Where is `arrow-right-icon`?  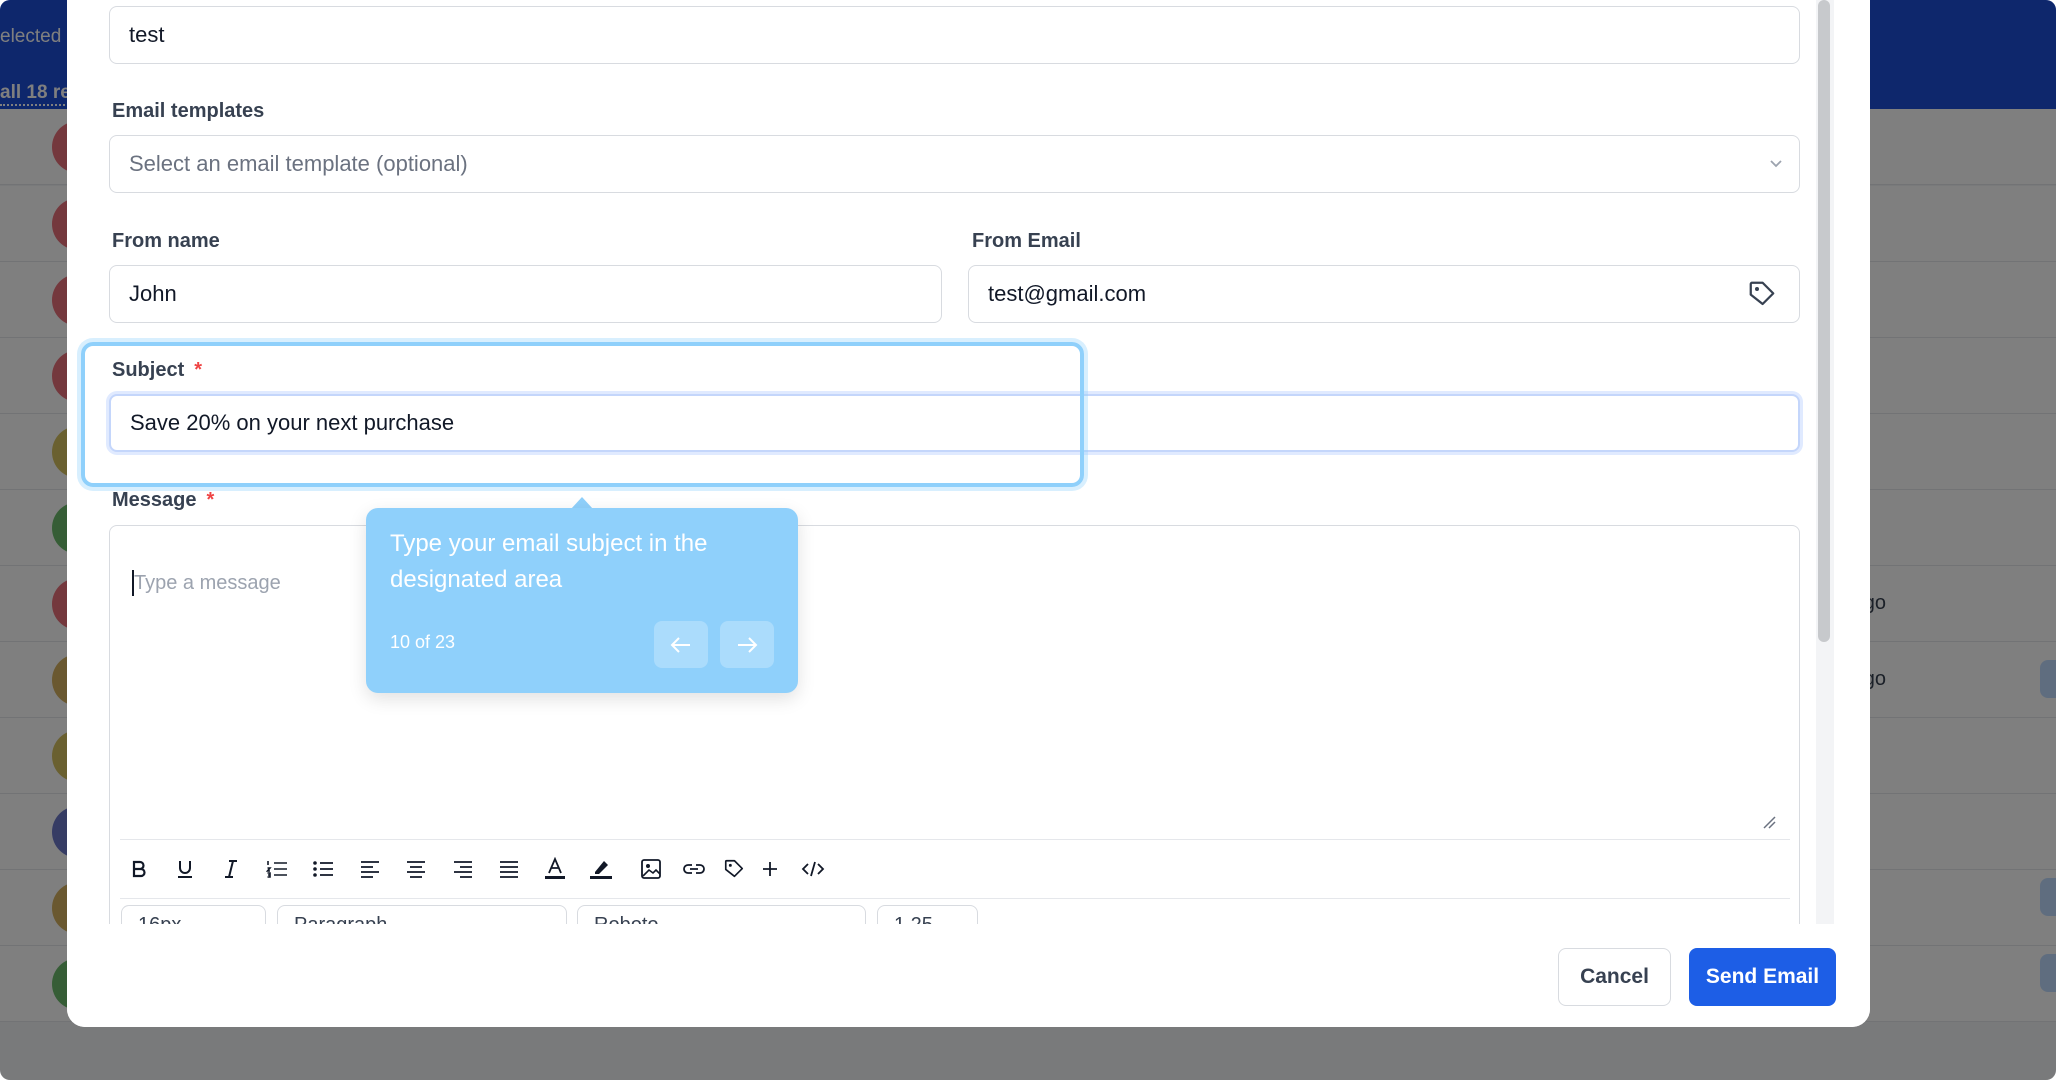
arrow-right-icon is located at coordinates (748, 644).